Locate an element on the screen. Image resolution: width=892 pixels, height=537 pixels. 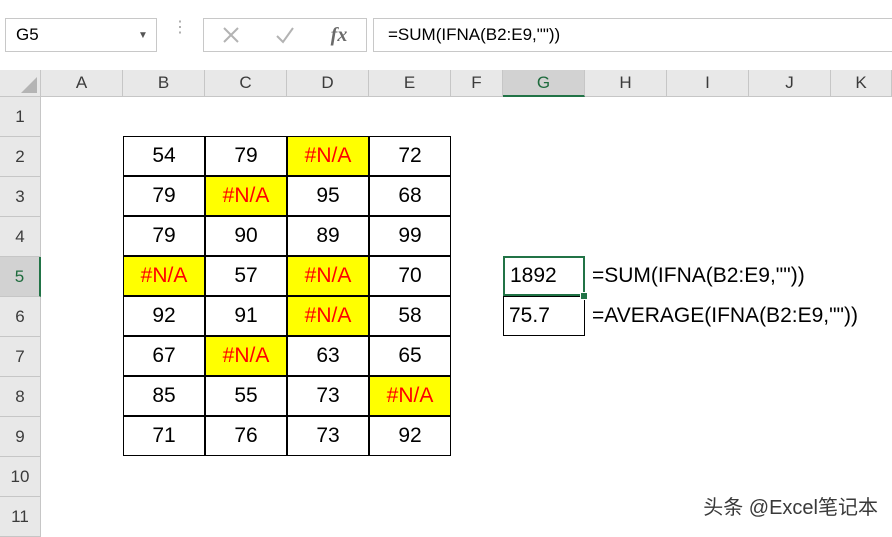
fill-handle is located at coordinates (584, 296).